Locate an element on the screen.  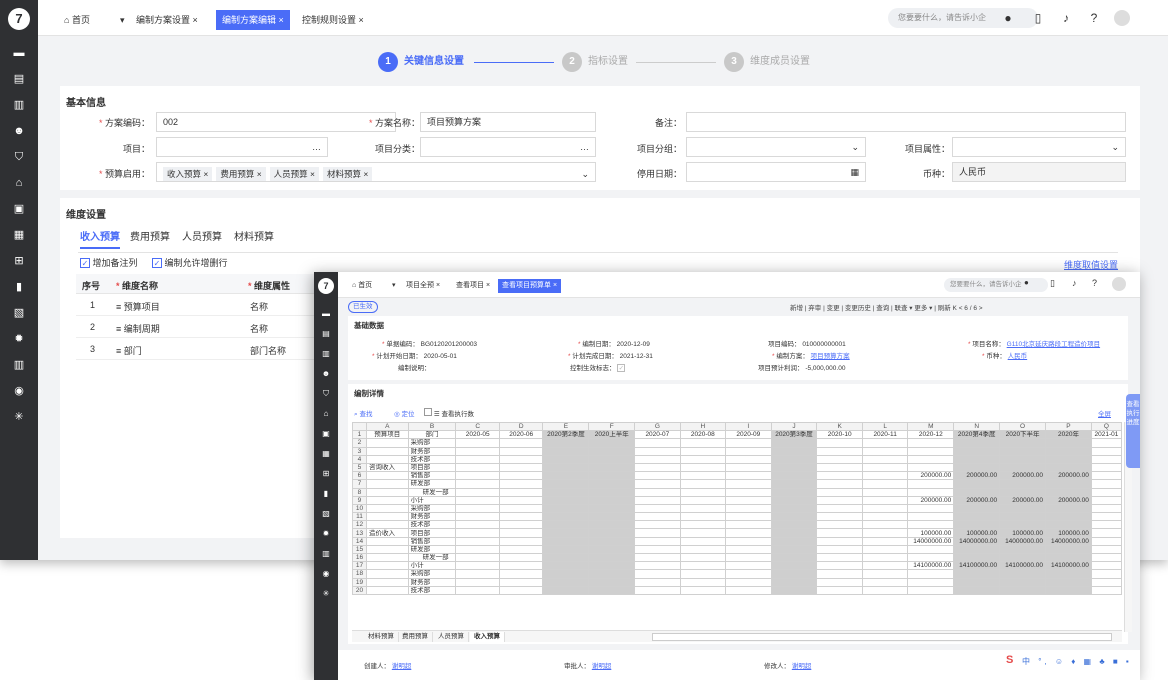
tab-project-all: 项目全预 × is located at coordinates (423, 286).